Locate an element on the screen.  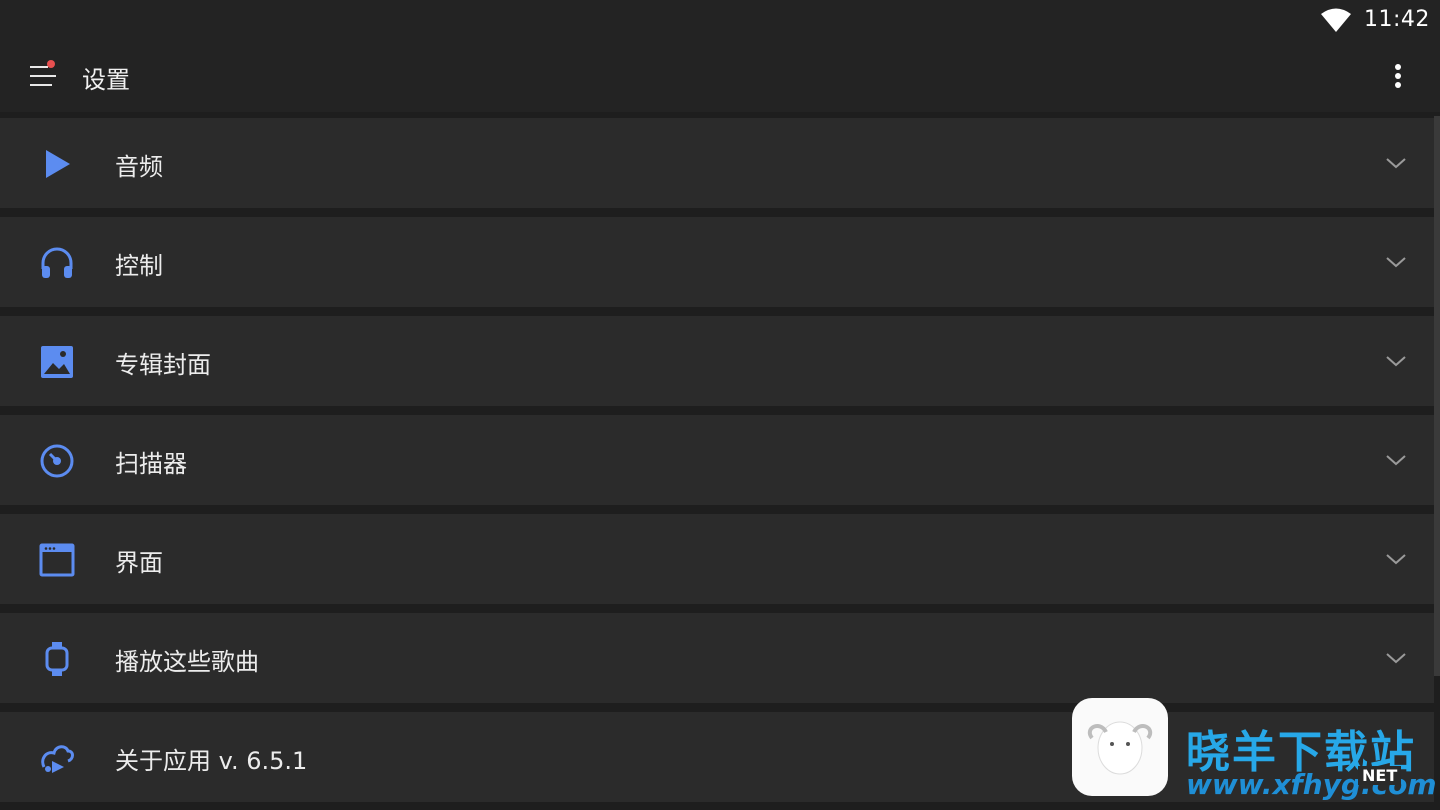
settings-item-label: 关于应用 v. 6.5.1 is located at coordinates (211, 761).